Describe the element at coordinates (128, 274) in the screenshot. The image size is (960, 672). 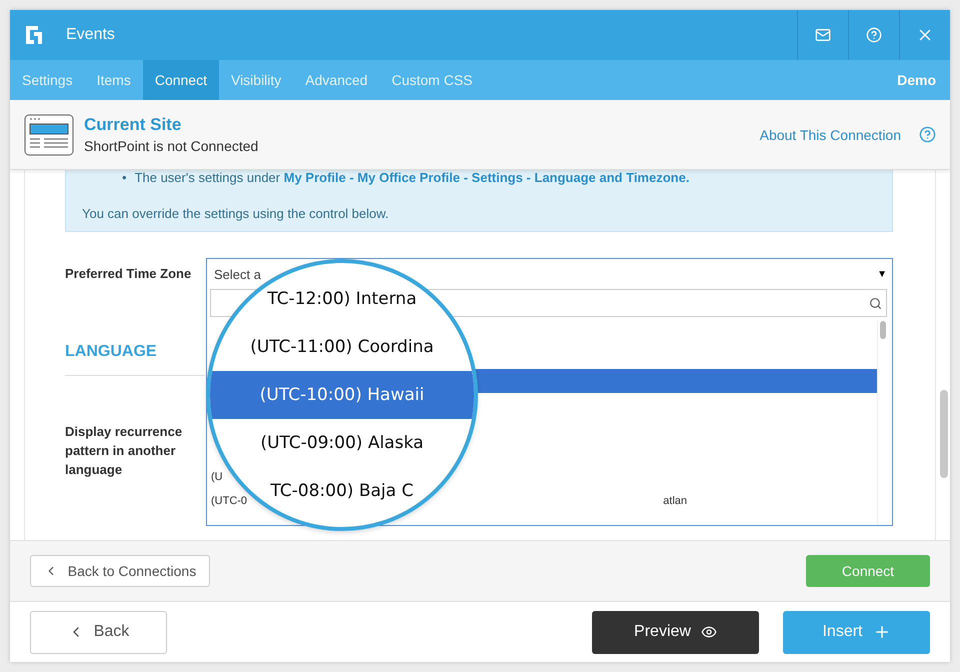
I see `field-label: Preferred Time Zone` at that location.